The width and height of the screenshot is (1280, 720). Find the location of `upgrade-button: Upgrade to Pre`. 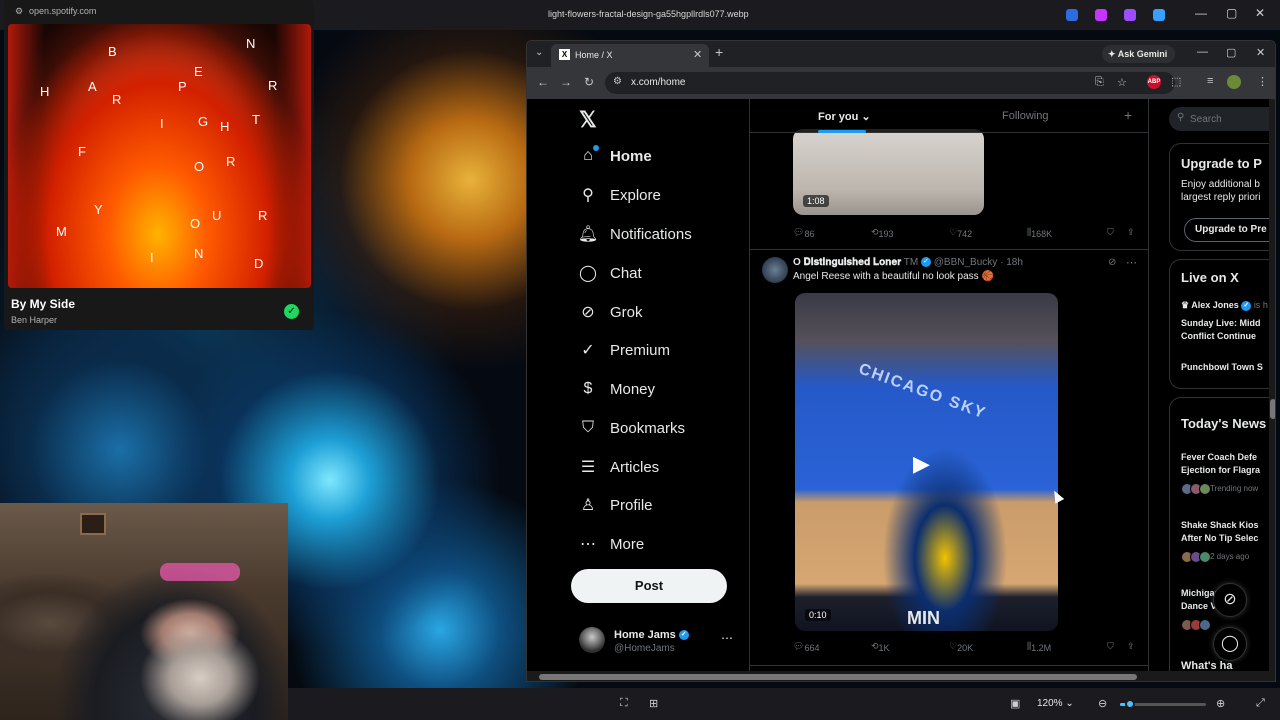

upgrade-button: Upgrade to Pre is located at coordinates (1229, 230).